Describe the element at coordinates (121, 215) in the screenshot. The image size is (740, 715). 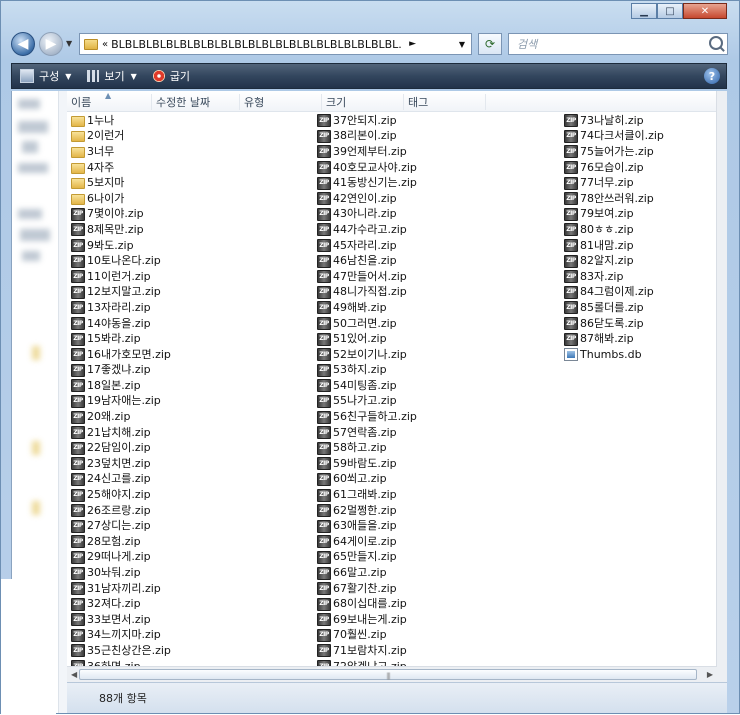
I see `file-item: ZIP 7몇이야.zip` at that location.